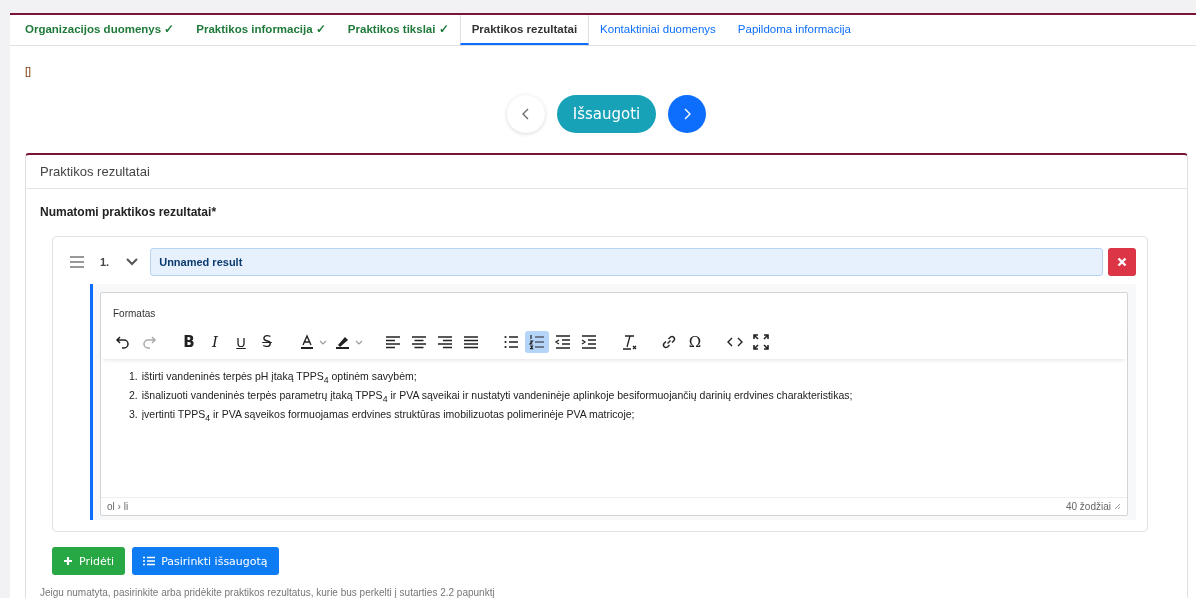 The image size is (1196, 598). Describe the element at coordinates (1088, 506) in the screenshot. I see `word-count: 40 žodžiai` at that location.